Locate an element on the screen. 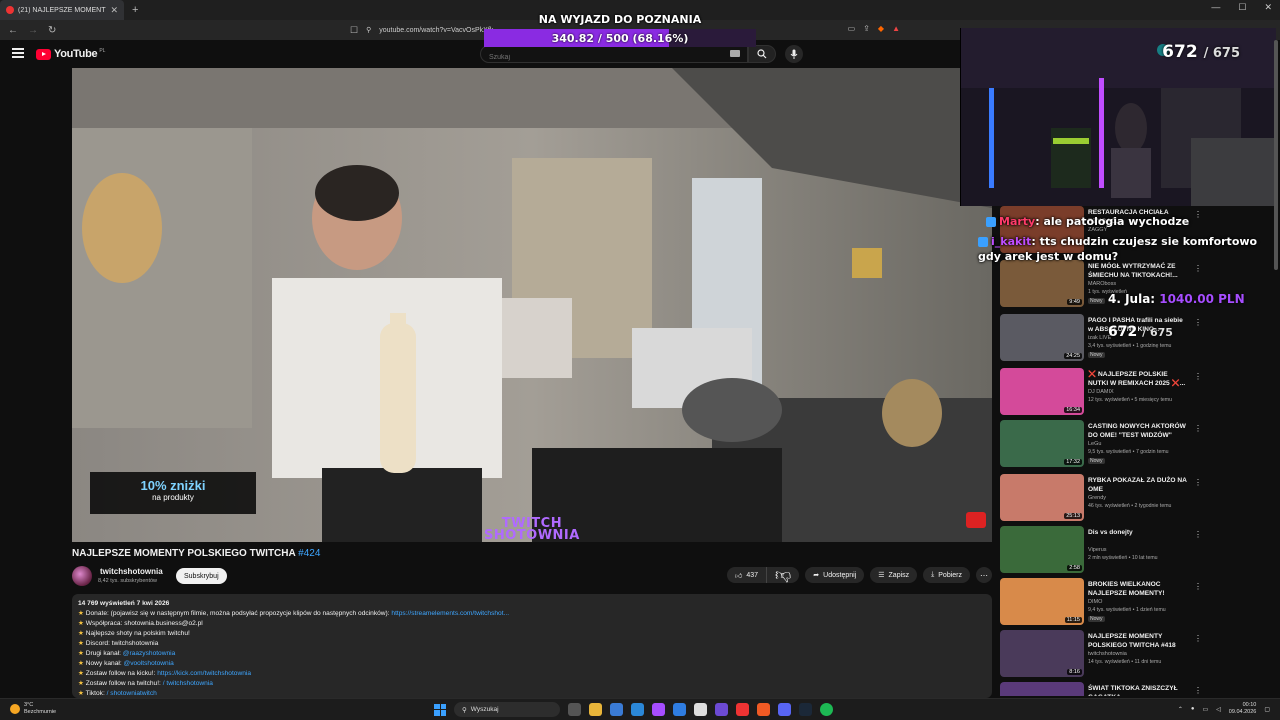  save-button: ☰ Zapisz is located at coordinates (894, 575).